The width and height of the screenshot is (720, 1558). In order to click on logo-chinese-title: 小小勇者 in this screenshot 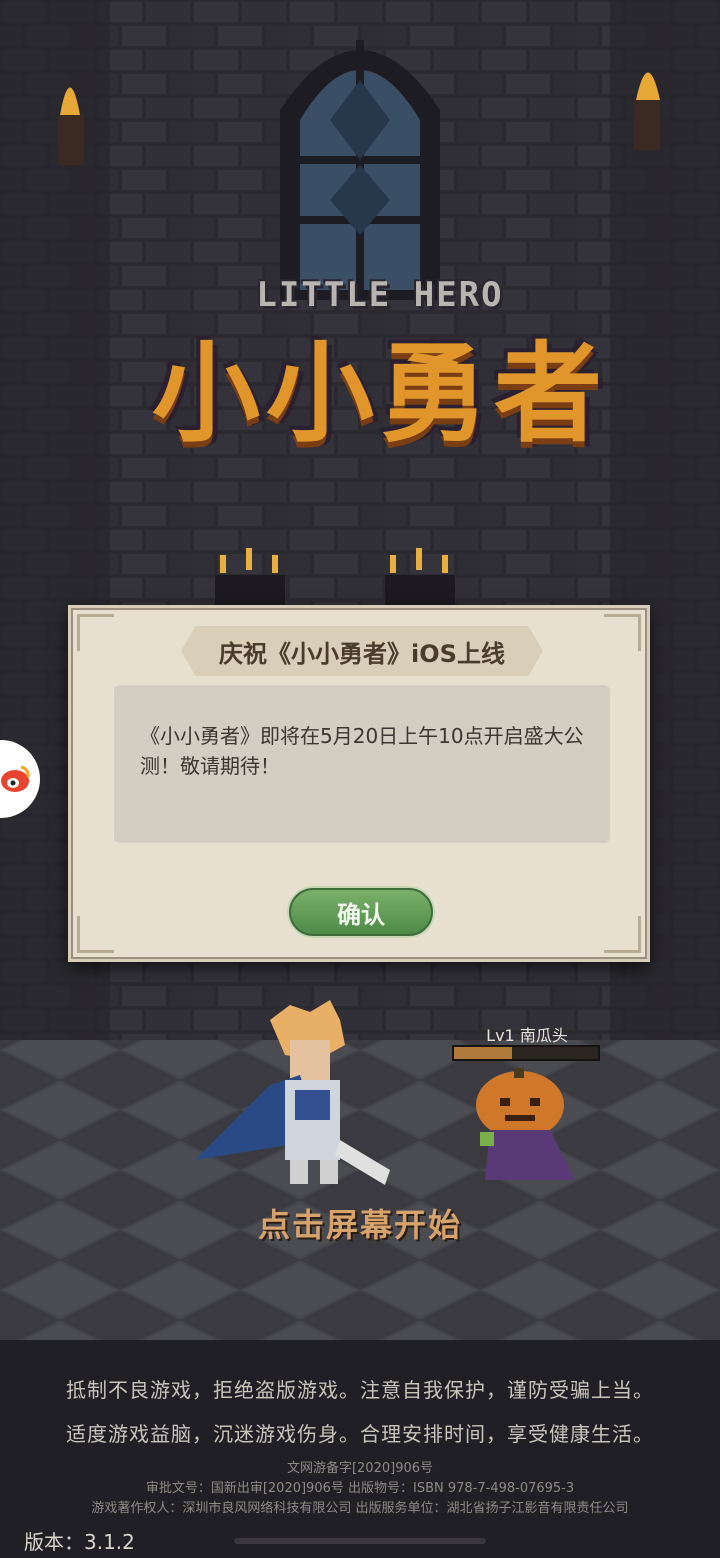, I will do `click(379, 394)`.